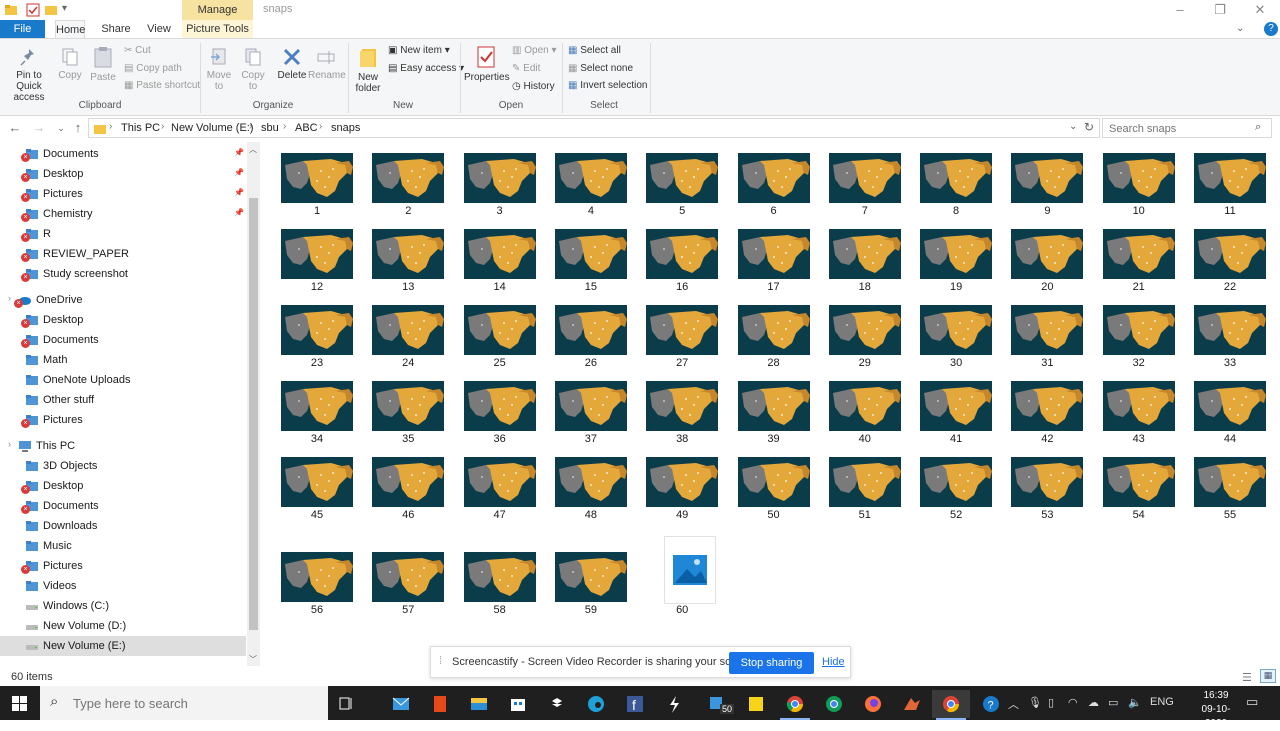 The image size is (1280, 731). What do you see at coordinates (408, 257) in the screenshot?
I see `file-thumbnail: 13` at bounding box center [408, 257].